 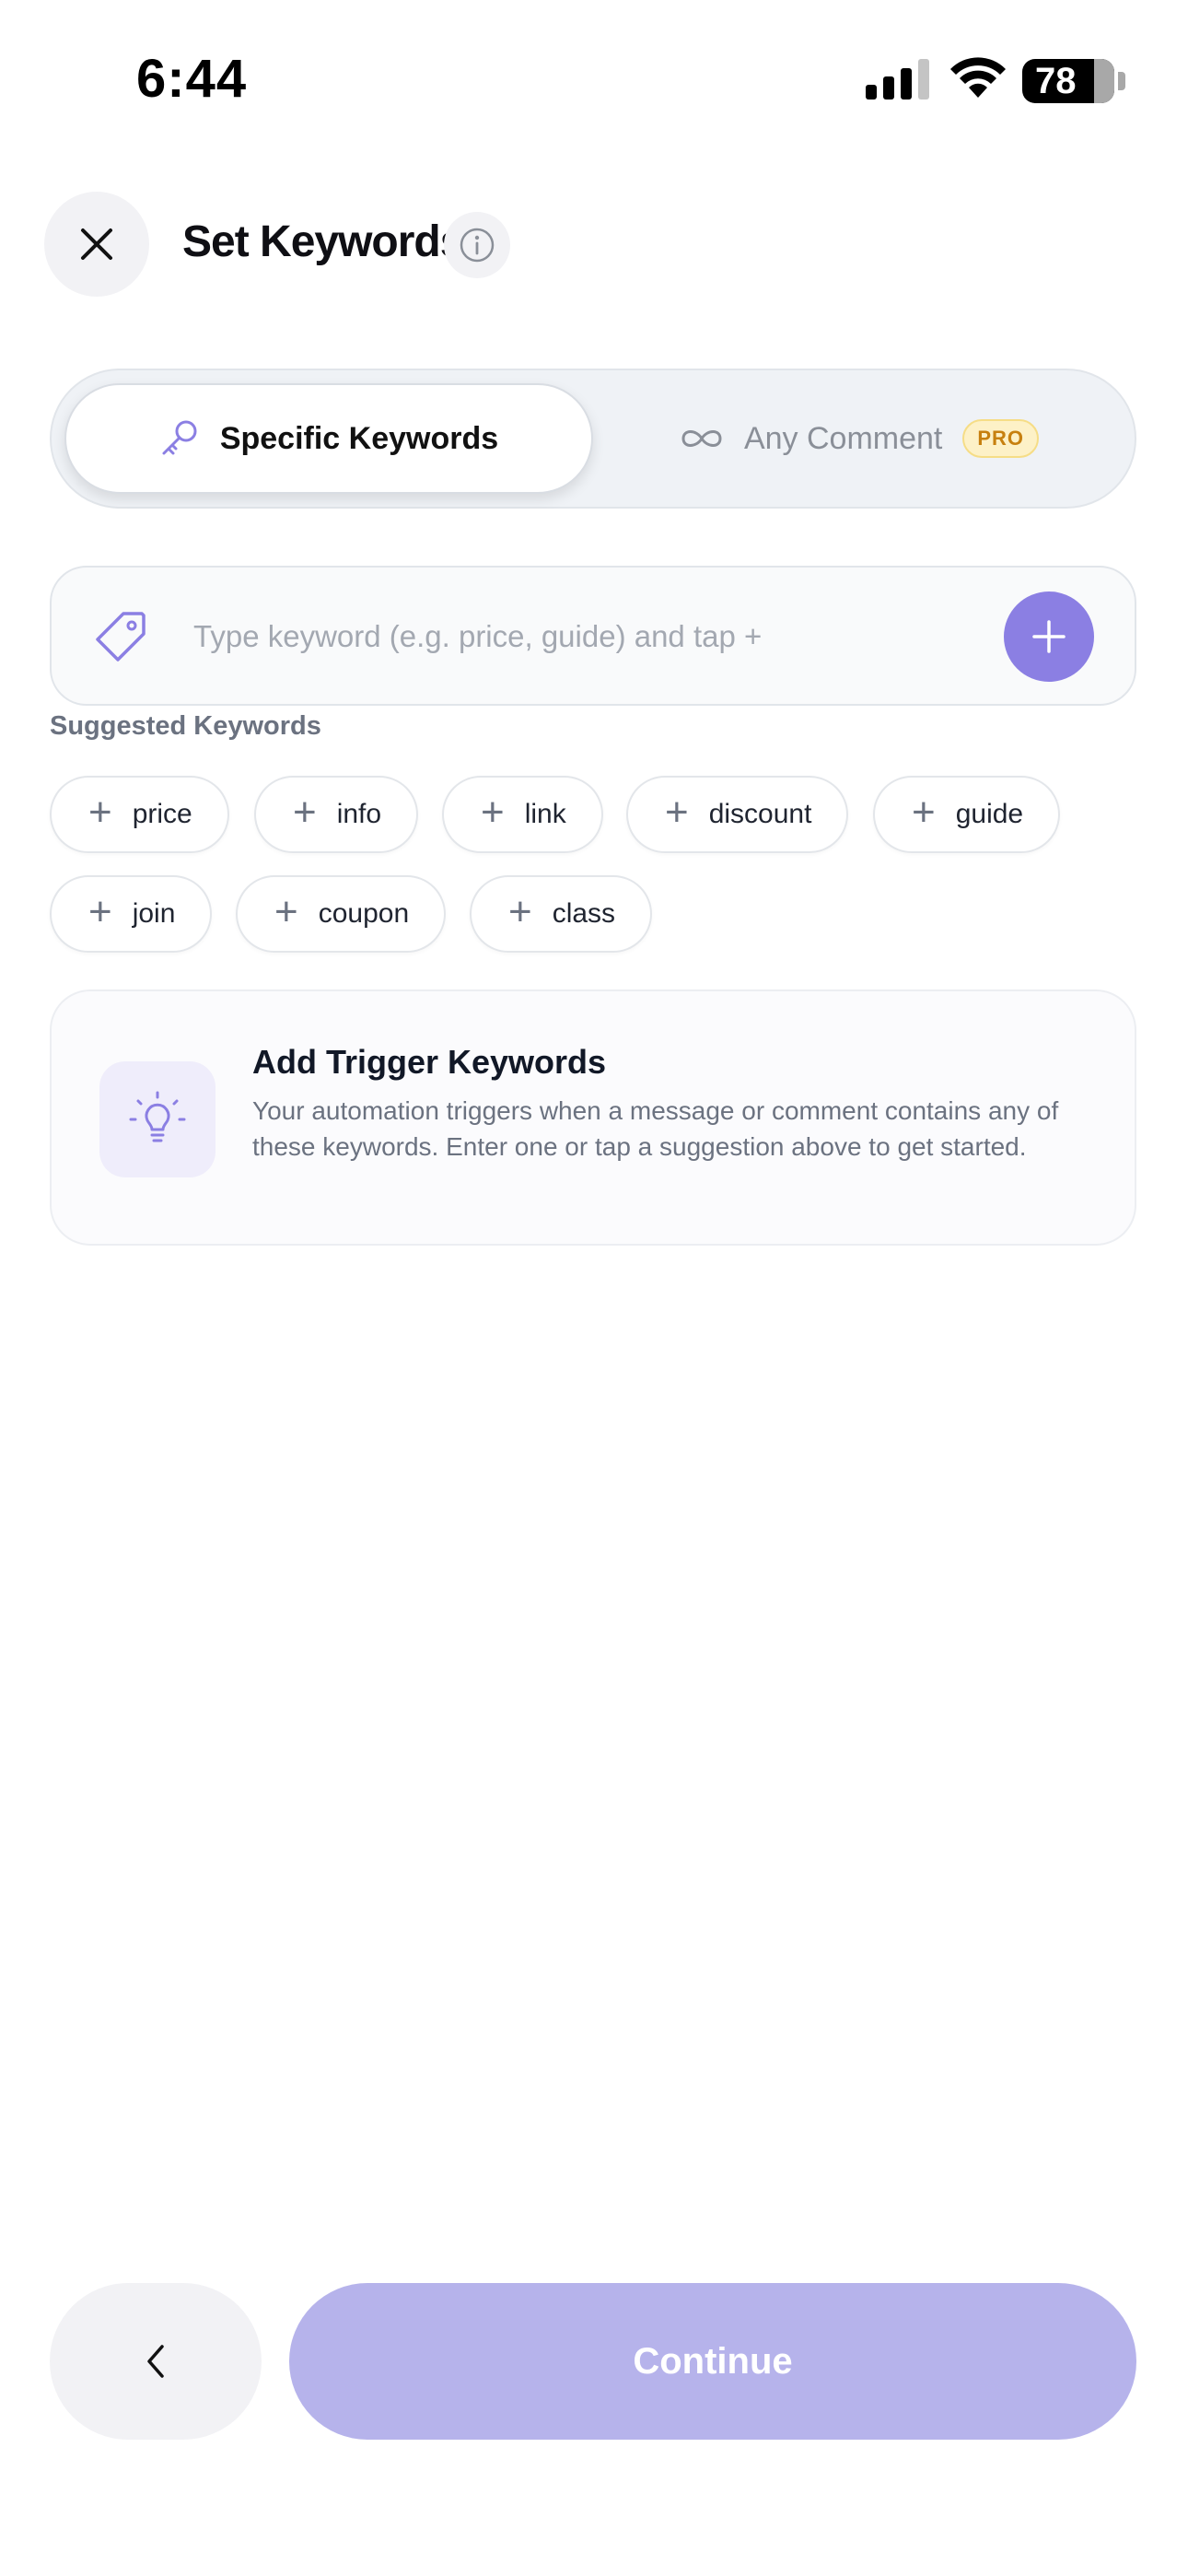 I want to click on tab-any-comment: Any Comment PRO, so click(x=859, y=438).